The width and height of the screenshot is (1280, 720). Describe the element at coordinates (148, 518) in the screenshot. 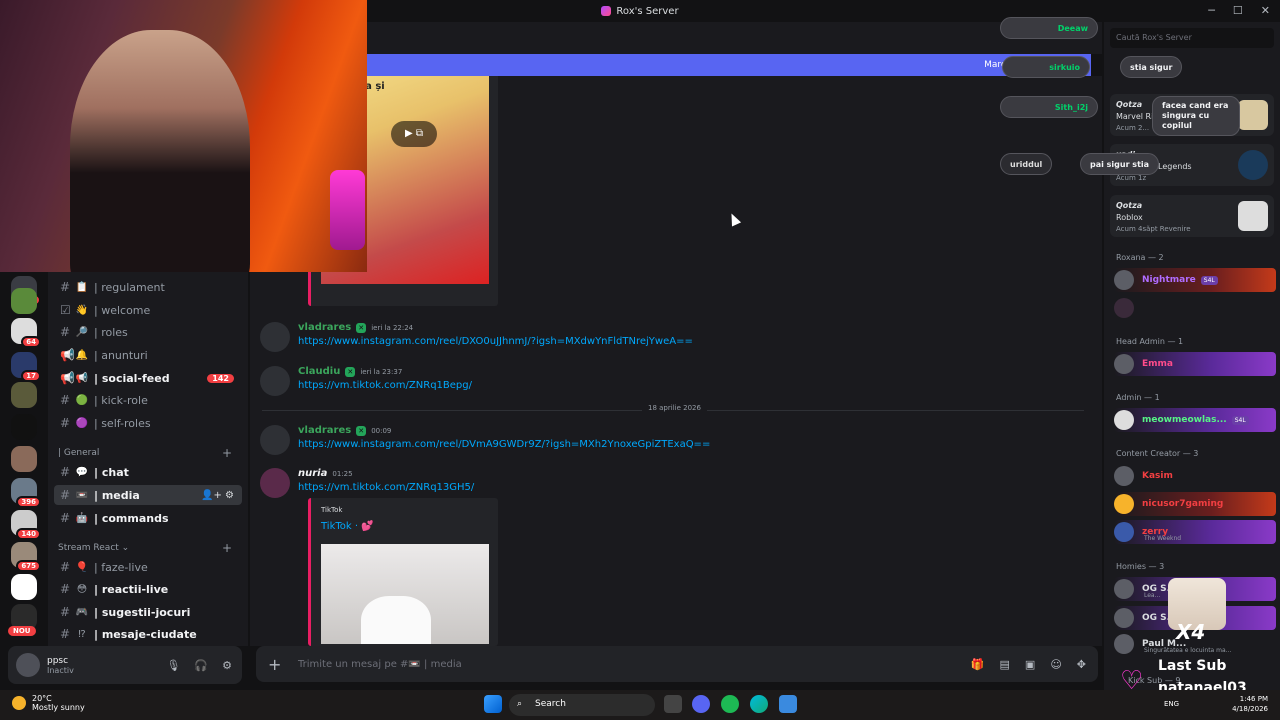

I see `channel-commands: # 🤖 | commands` at that location.